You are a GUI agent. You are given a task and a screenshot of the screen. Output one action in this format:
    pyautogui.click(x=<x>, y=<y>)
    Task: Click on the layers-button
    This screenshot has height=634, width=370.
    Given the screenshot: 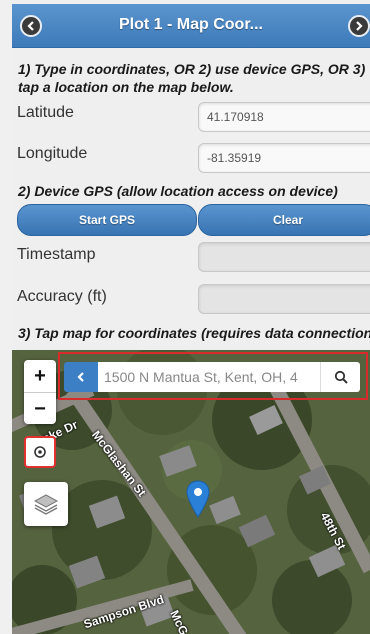 What is the action you would take?
    pyautogui.click(x=46, y=504)
    